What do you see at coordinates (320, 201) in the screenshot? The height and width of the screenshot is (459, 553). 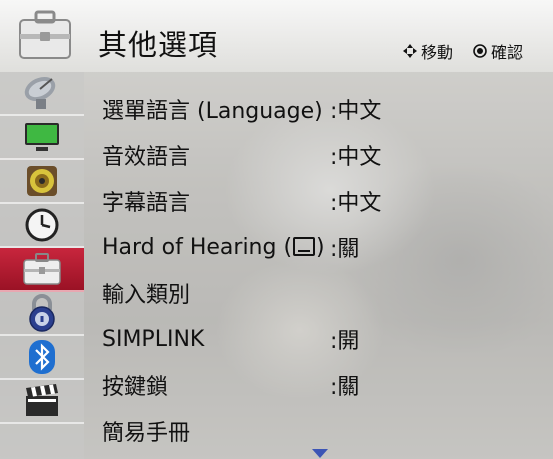 I see `menu-item-subtitle-language: 字幕語言 :中文` at bounding box center [320, 201].